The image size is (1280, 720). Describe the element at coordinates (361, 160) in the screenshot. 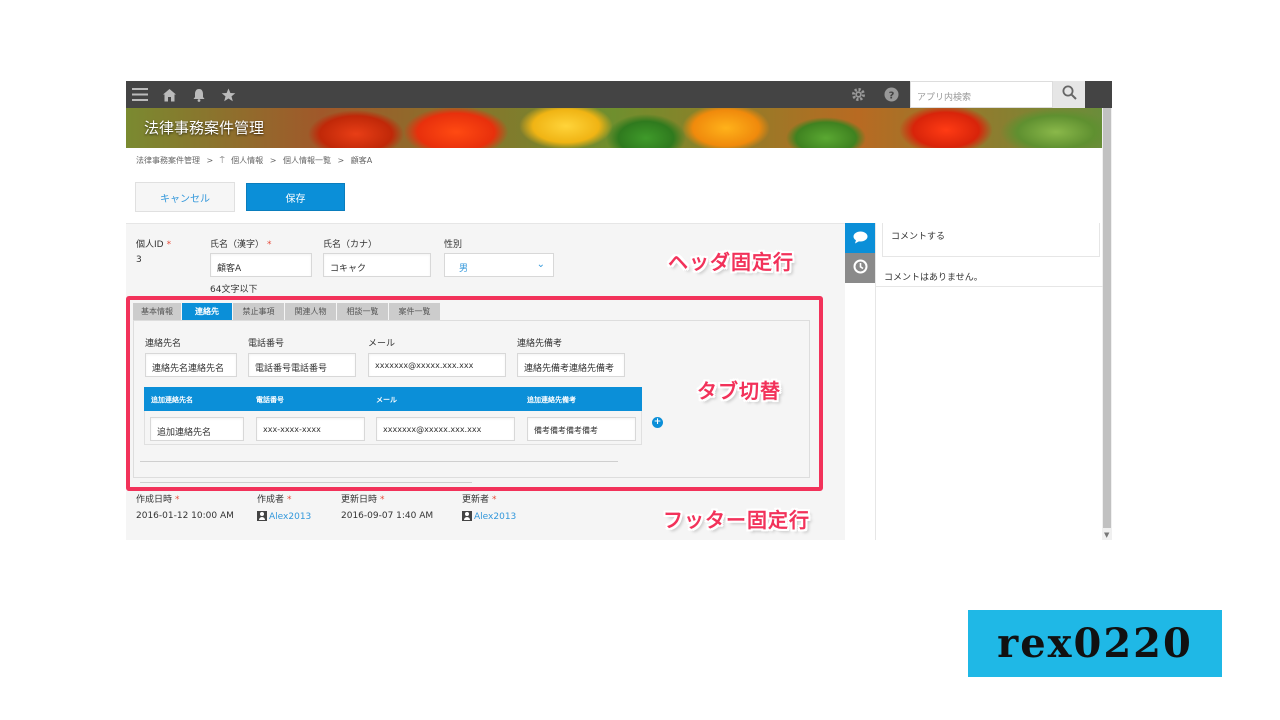

I see `breadcrumb-record: 顧客A` at that location.